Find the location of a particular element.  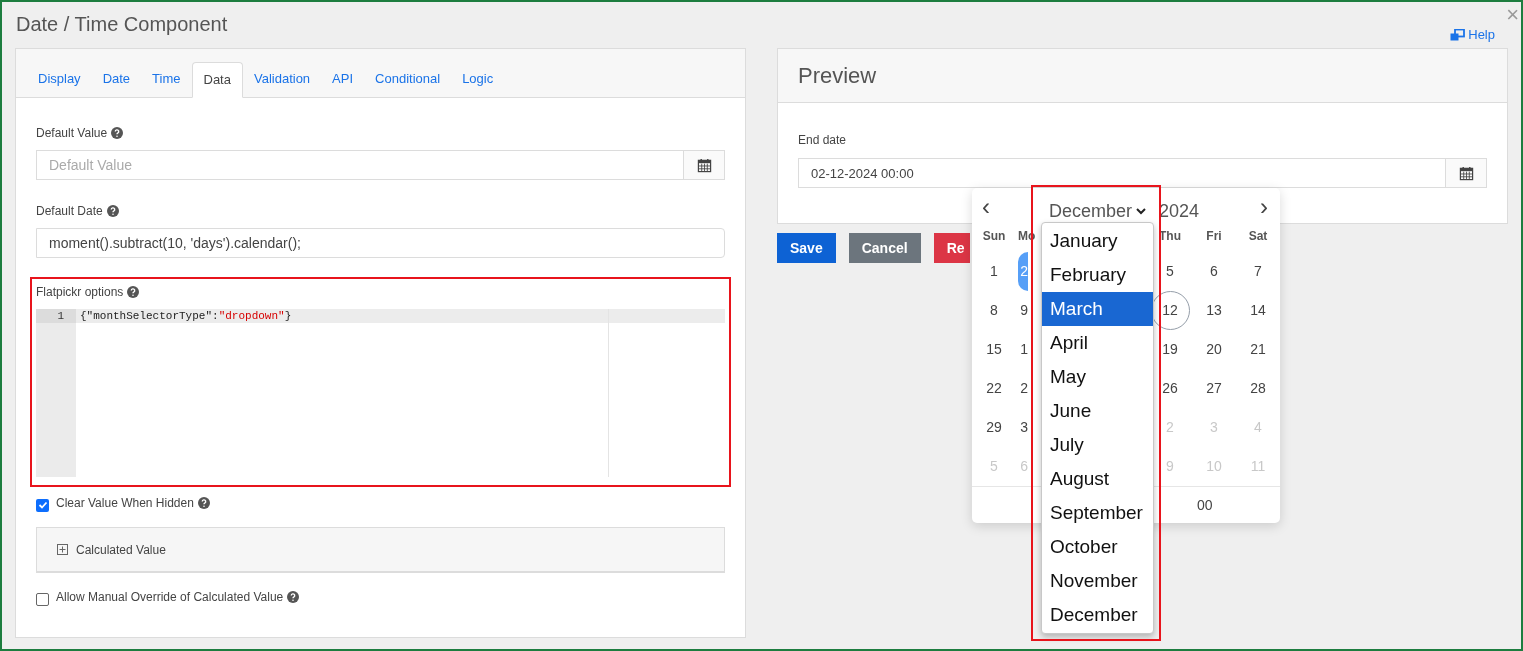

field-label: Flatpickr options is located at coordinates (80, 292).